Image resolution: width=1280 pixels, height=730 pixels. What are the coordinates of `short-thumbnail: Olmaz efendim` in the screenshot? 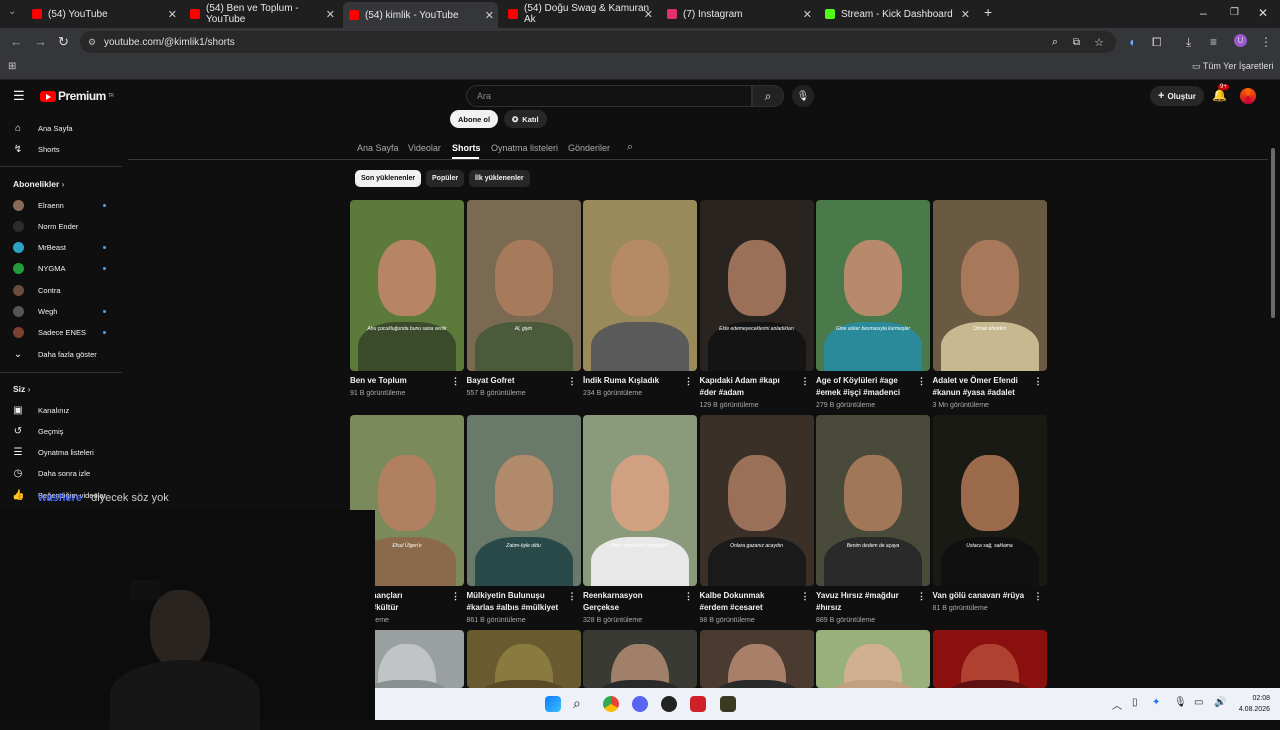 It's located at (989, 285).